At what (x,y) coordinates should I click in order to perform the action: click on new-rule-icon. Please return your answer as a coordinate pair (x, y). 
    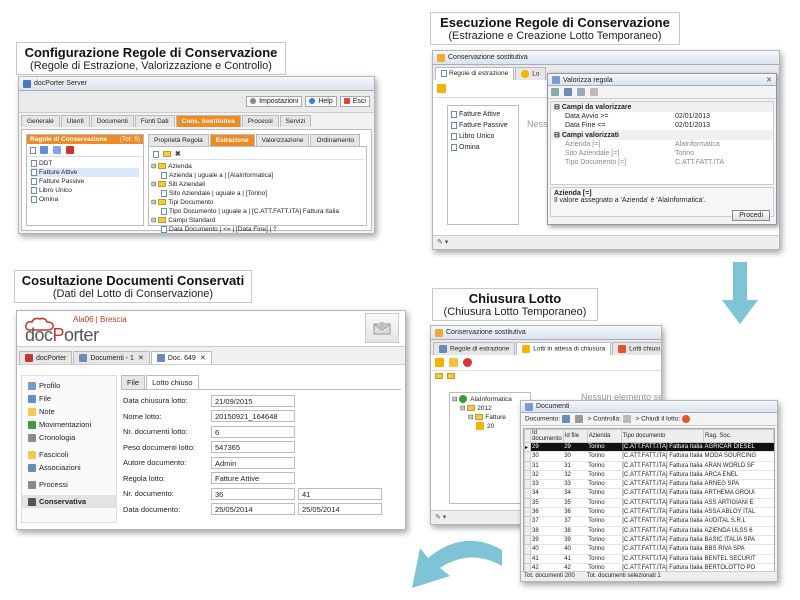
    Looking at the image, I should click on (33, 150).